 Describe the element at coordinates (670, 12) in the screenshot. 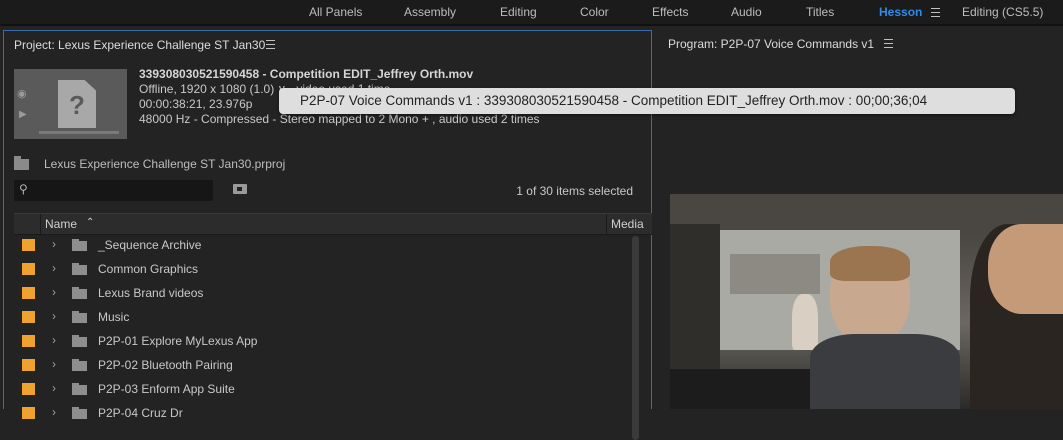

I see `workspace-tab-effects: Effects` at that location.